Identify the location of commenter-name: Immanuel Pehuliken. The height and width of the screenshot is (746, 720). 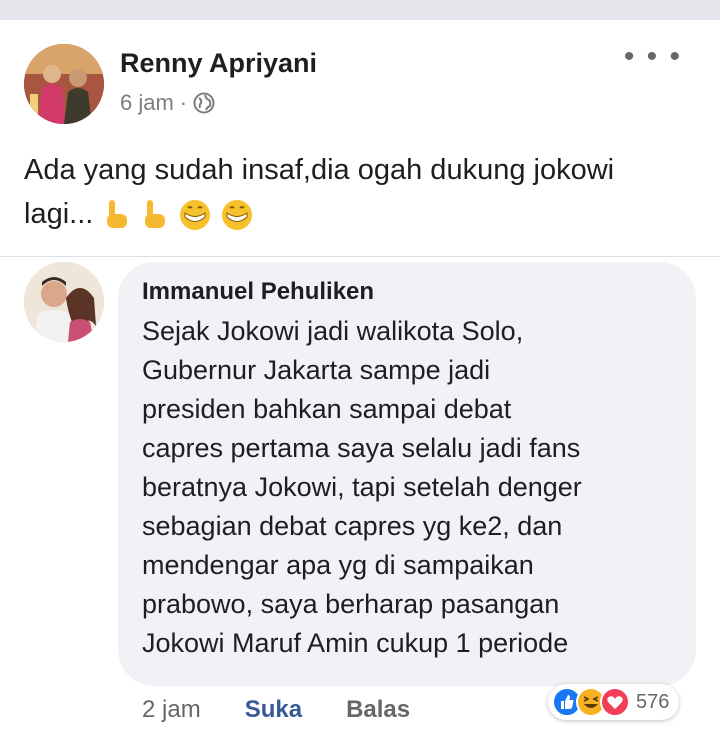
(258, 292).